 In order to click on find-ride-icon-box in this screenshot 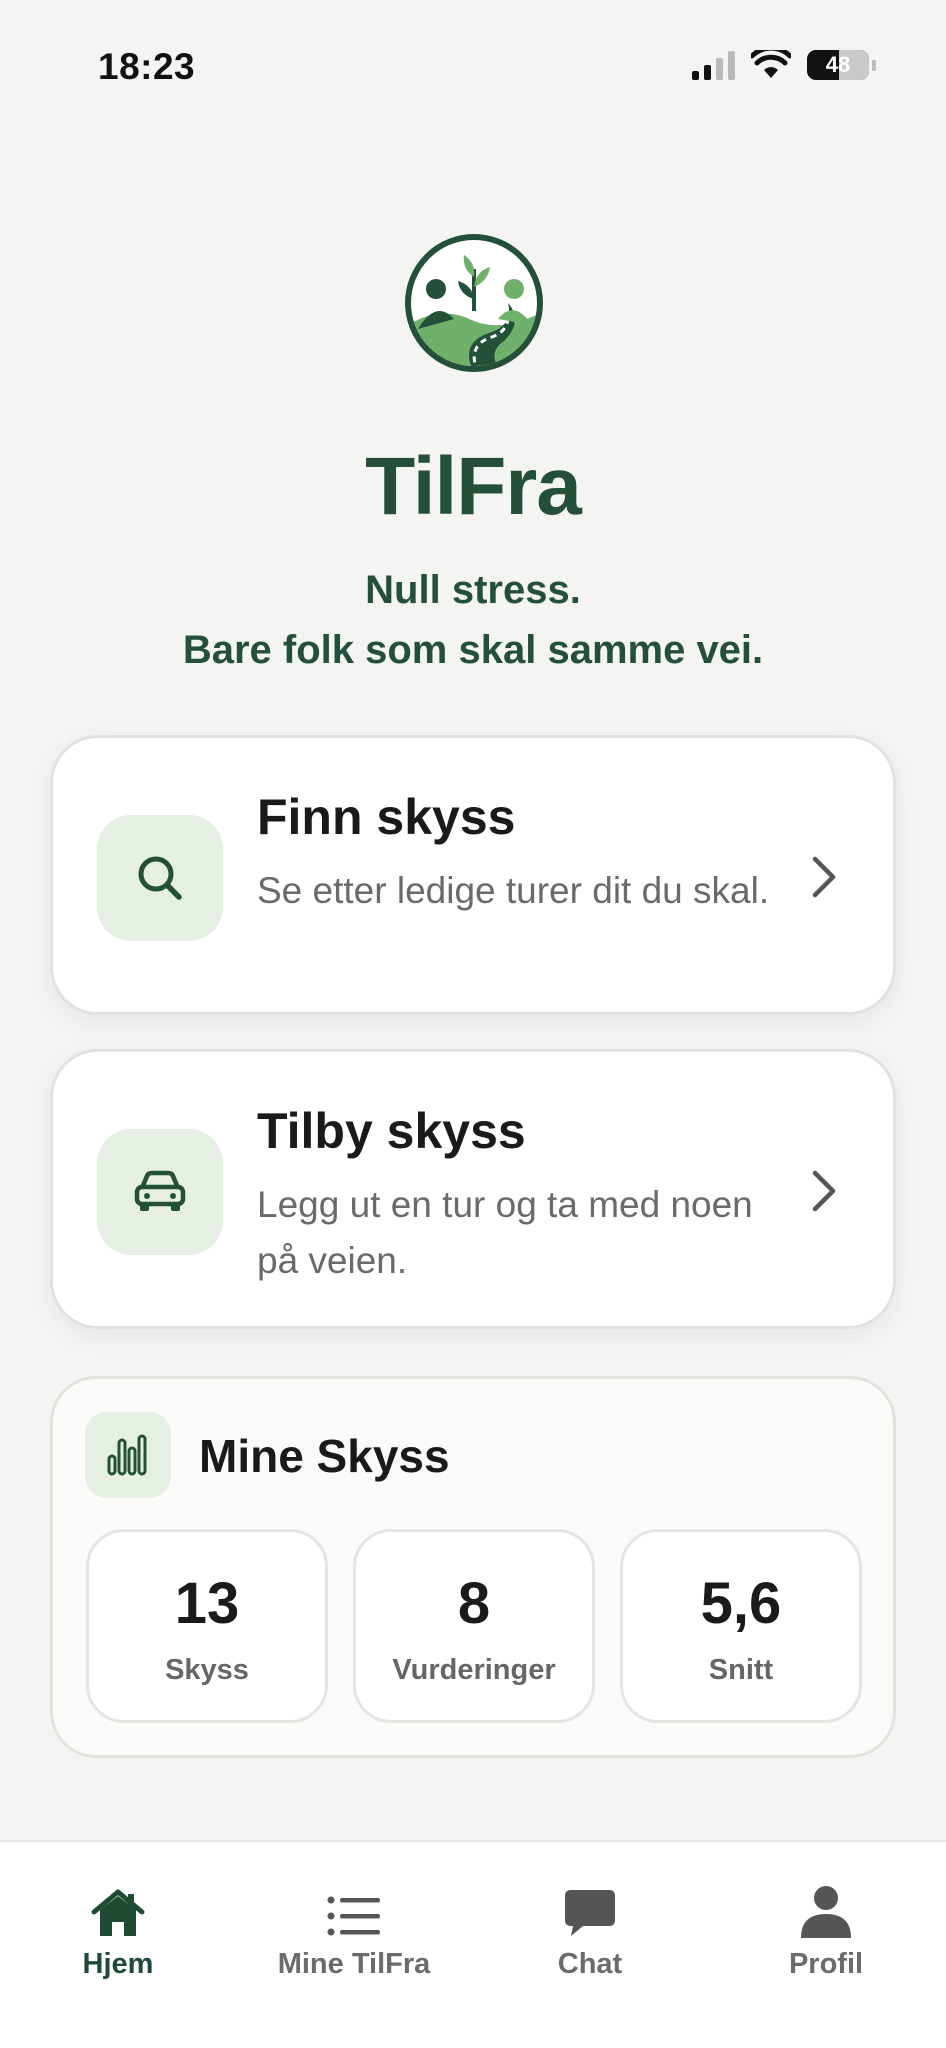, I will do `click(160, 878)`.